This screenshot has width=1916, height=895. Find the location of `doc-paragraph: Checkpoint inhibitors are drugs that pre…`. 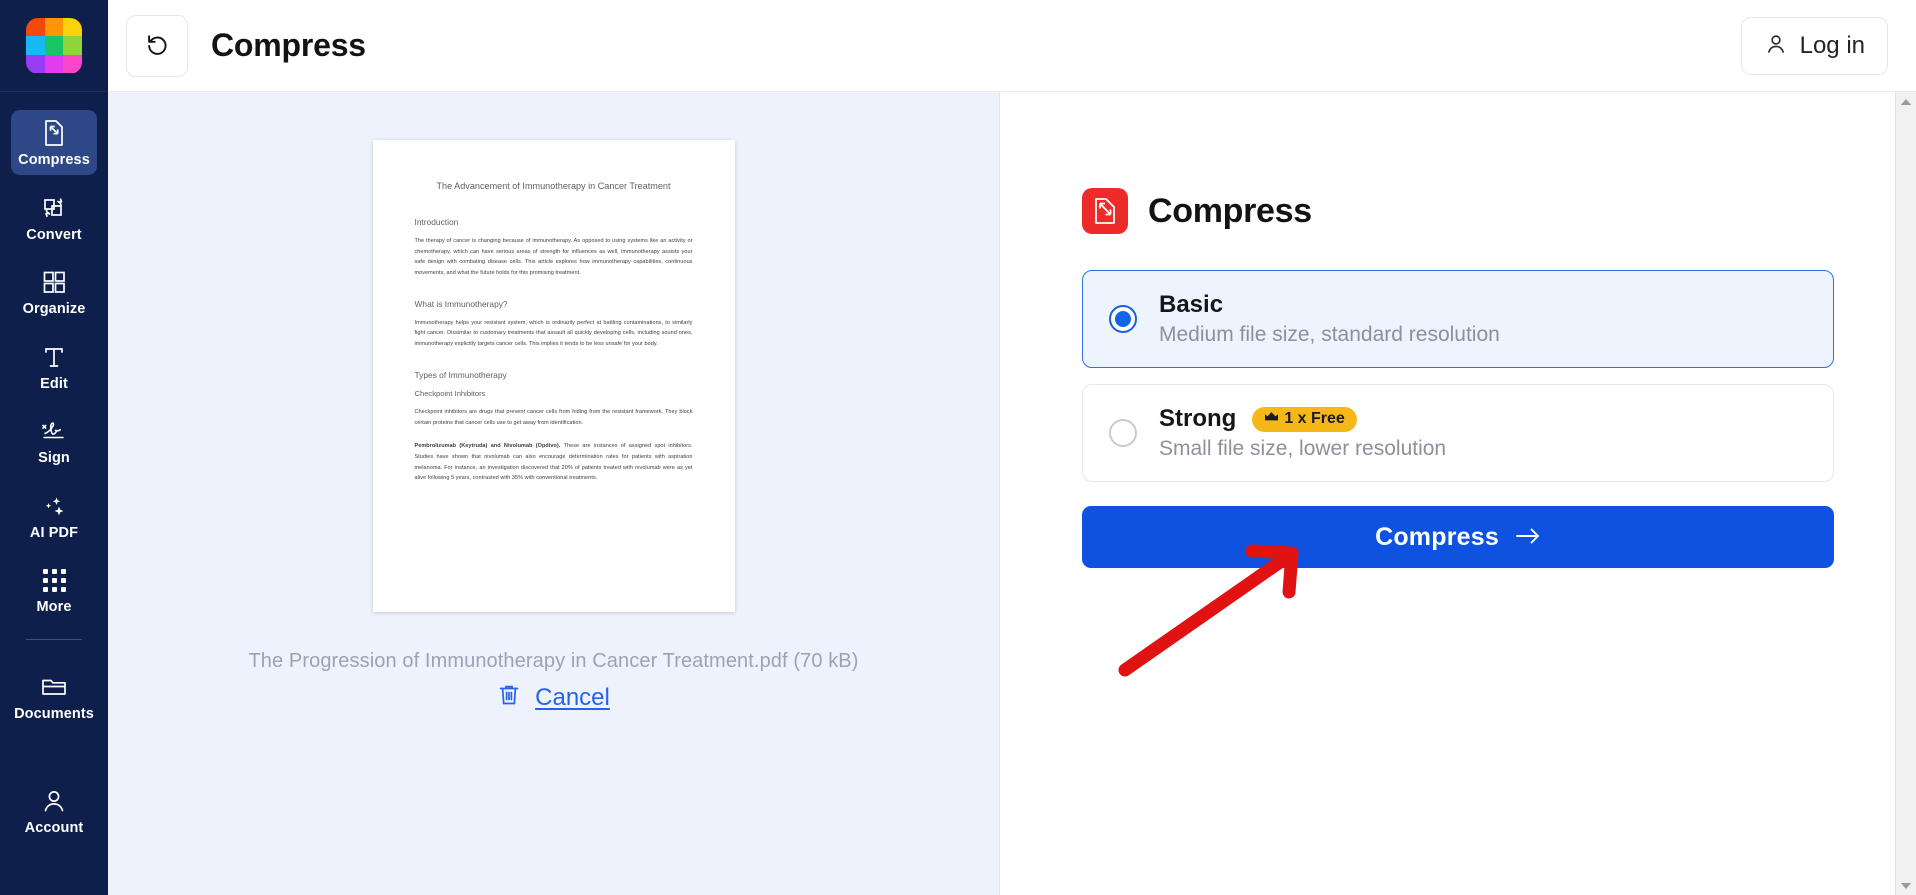

doc-paragraph: Checkpoint inhibitors are drugs that pre… is located at coordinates (553, 417).